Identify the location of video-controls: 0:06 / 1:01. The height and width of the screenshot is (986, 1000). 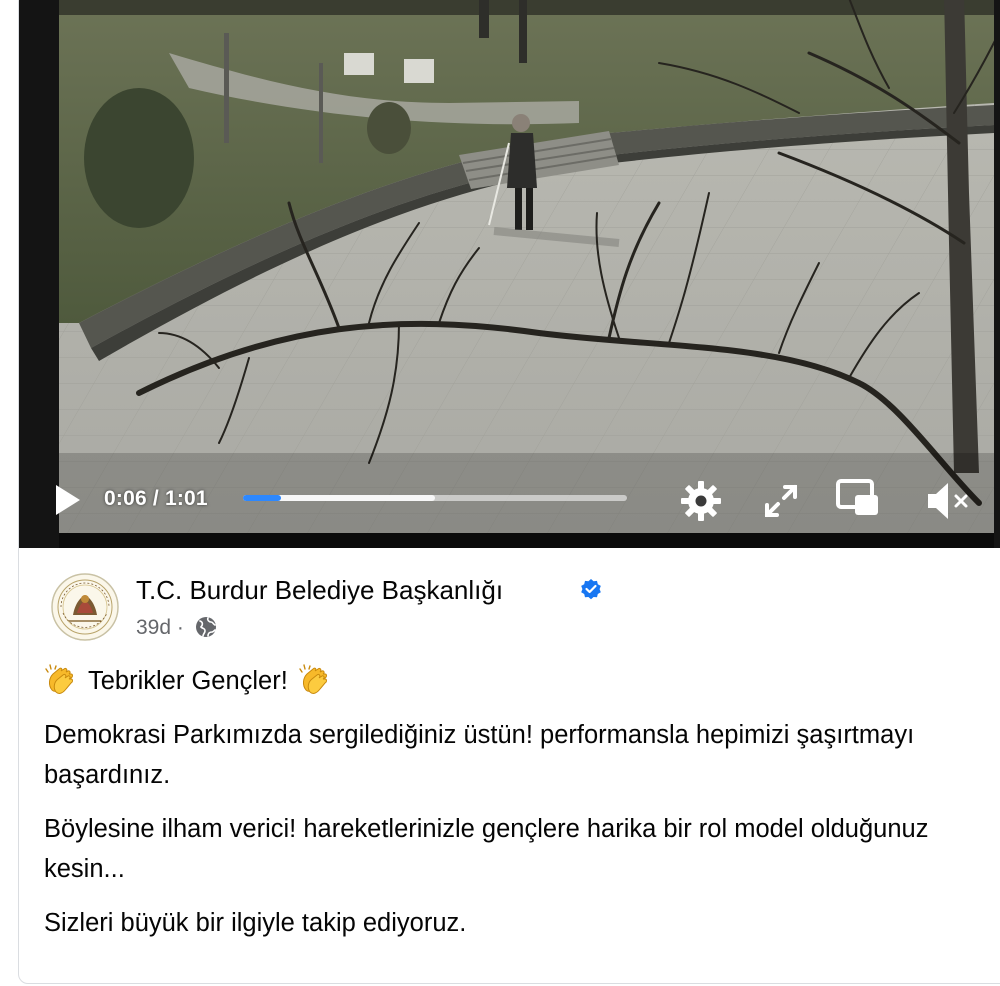
(509, 503).